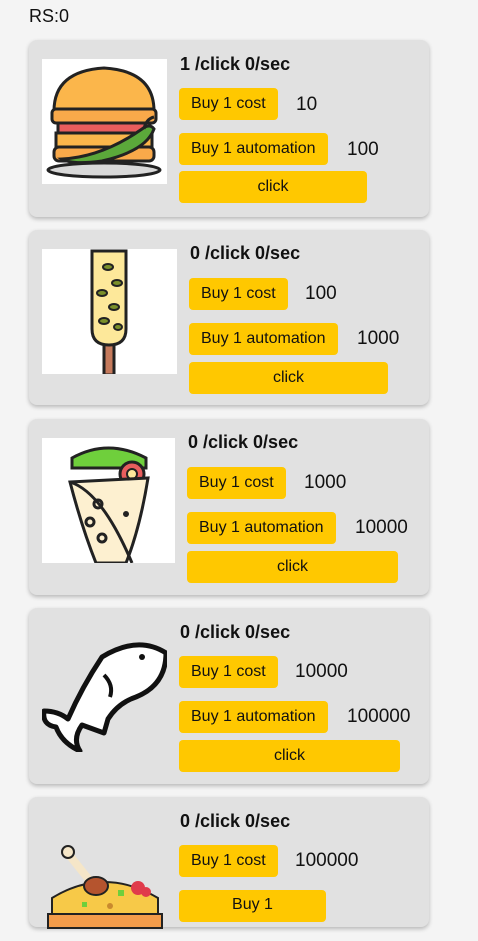 This screenshot has width=478, height=941. What do you see at coordinates (108, 500) in the screenshot?
I see `wrap-icon` at bounding box center [108, 500].